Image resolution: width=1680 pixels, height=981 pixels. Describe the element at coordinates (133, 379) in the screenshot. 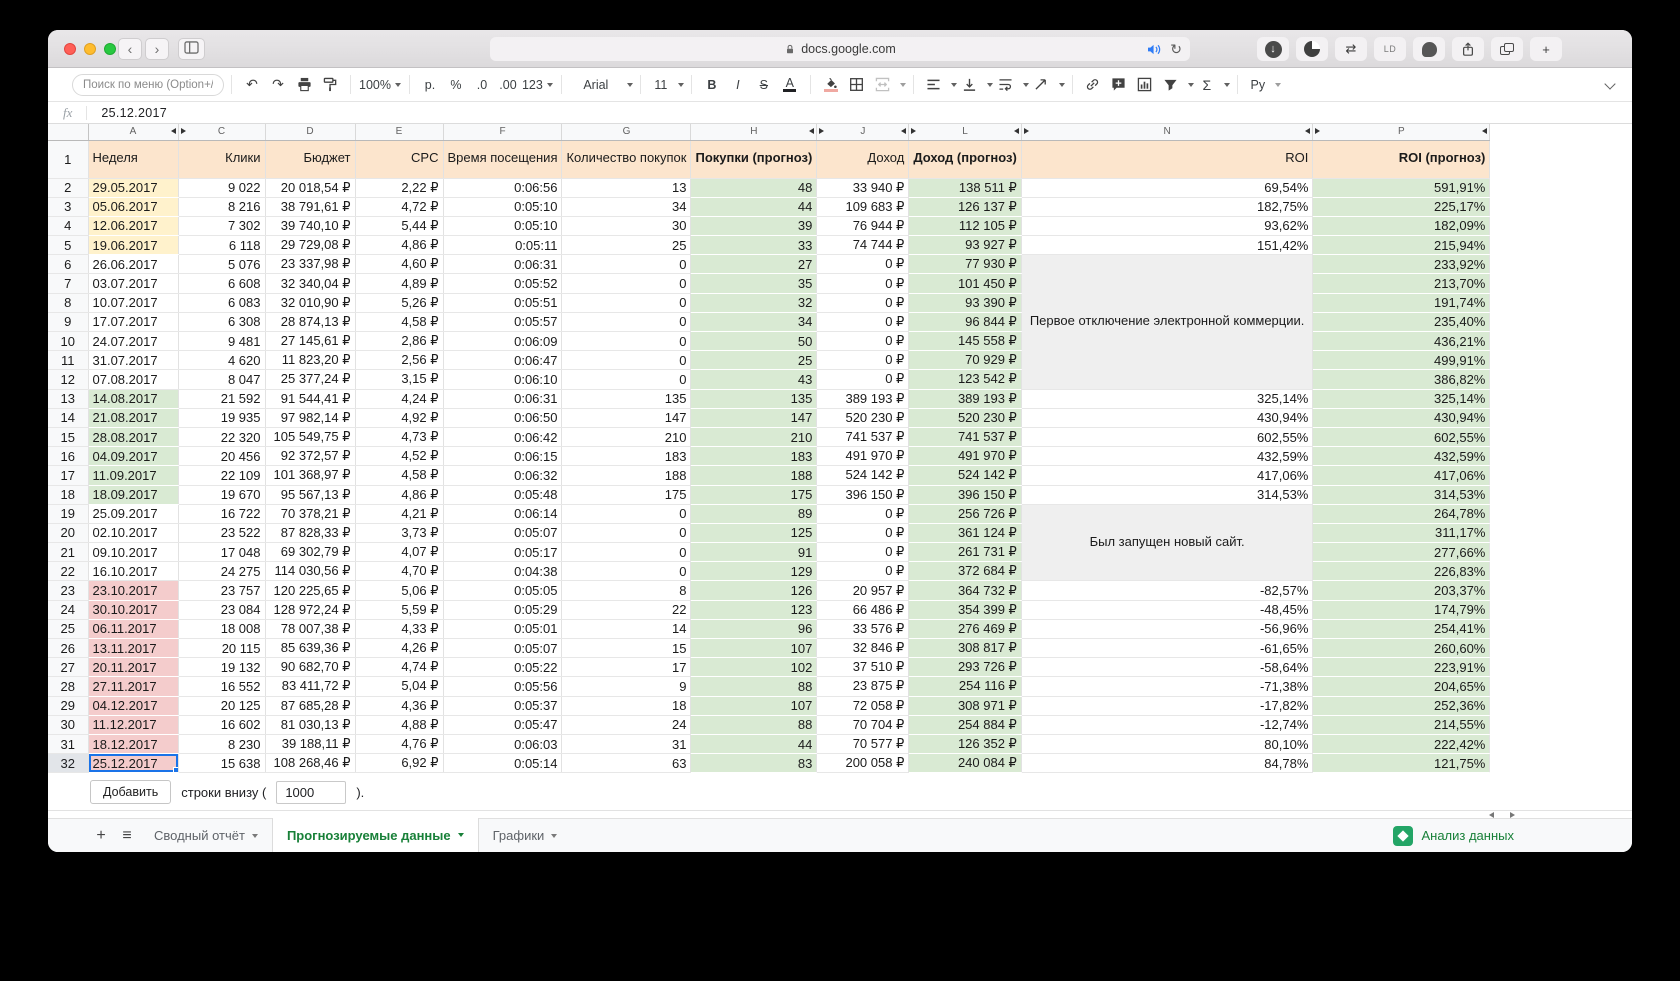

I see `date-cell: 07.08.2017` at that location.